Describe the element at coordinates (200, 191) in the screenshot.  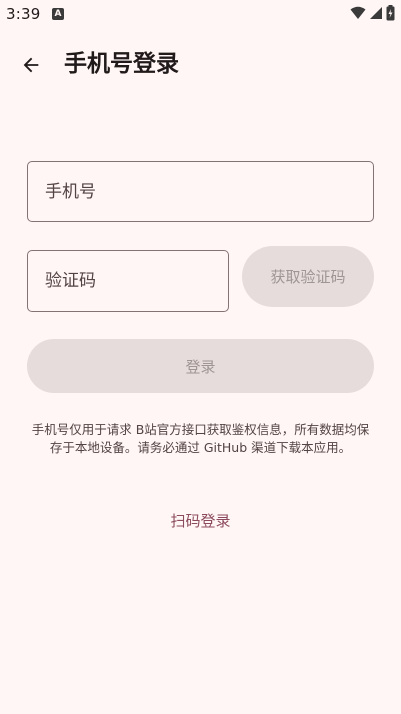
I see `phone-number-input` at that location.